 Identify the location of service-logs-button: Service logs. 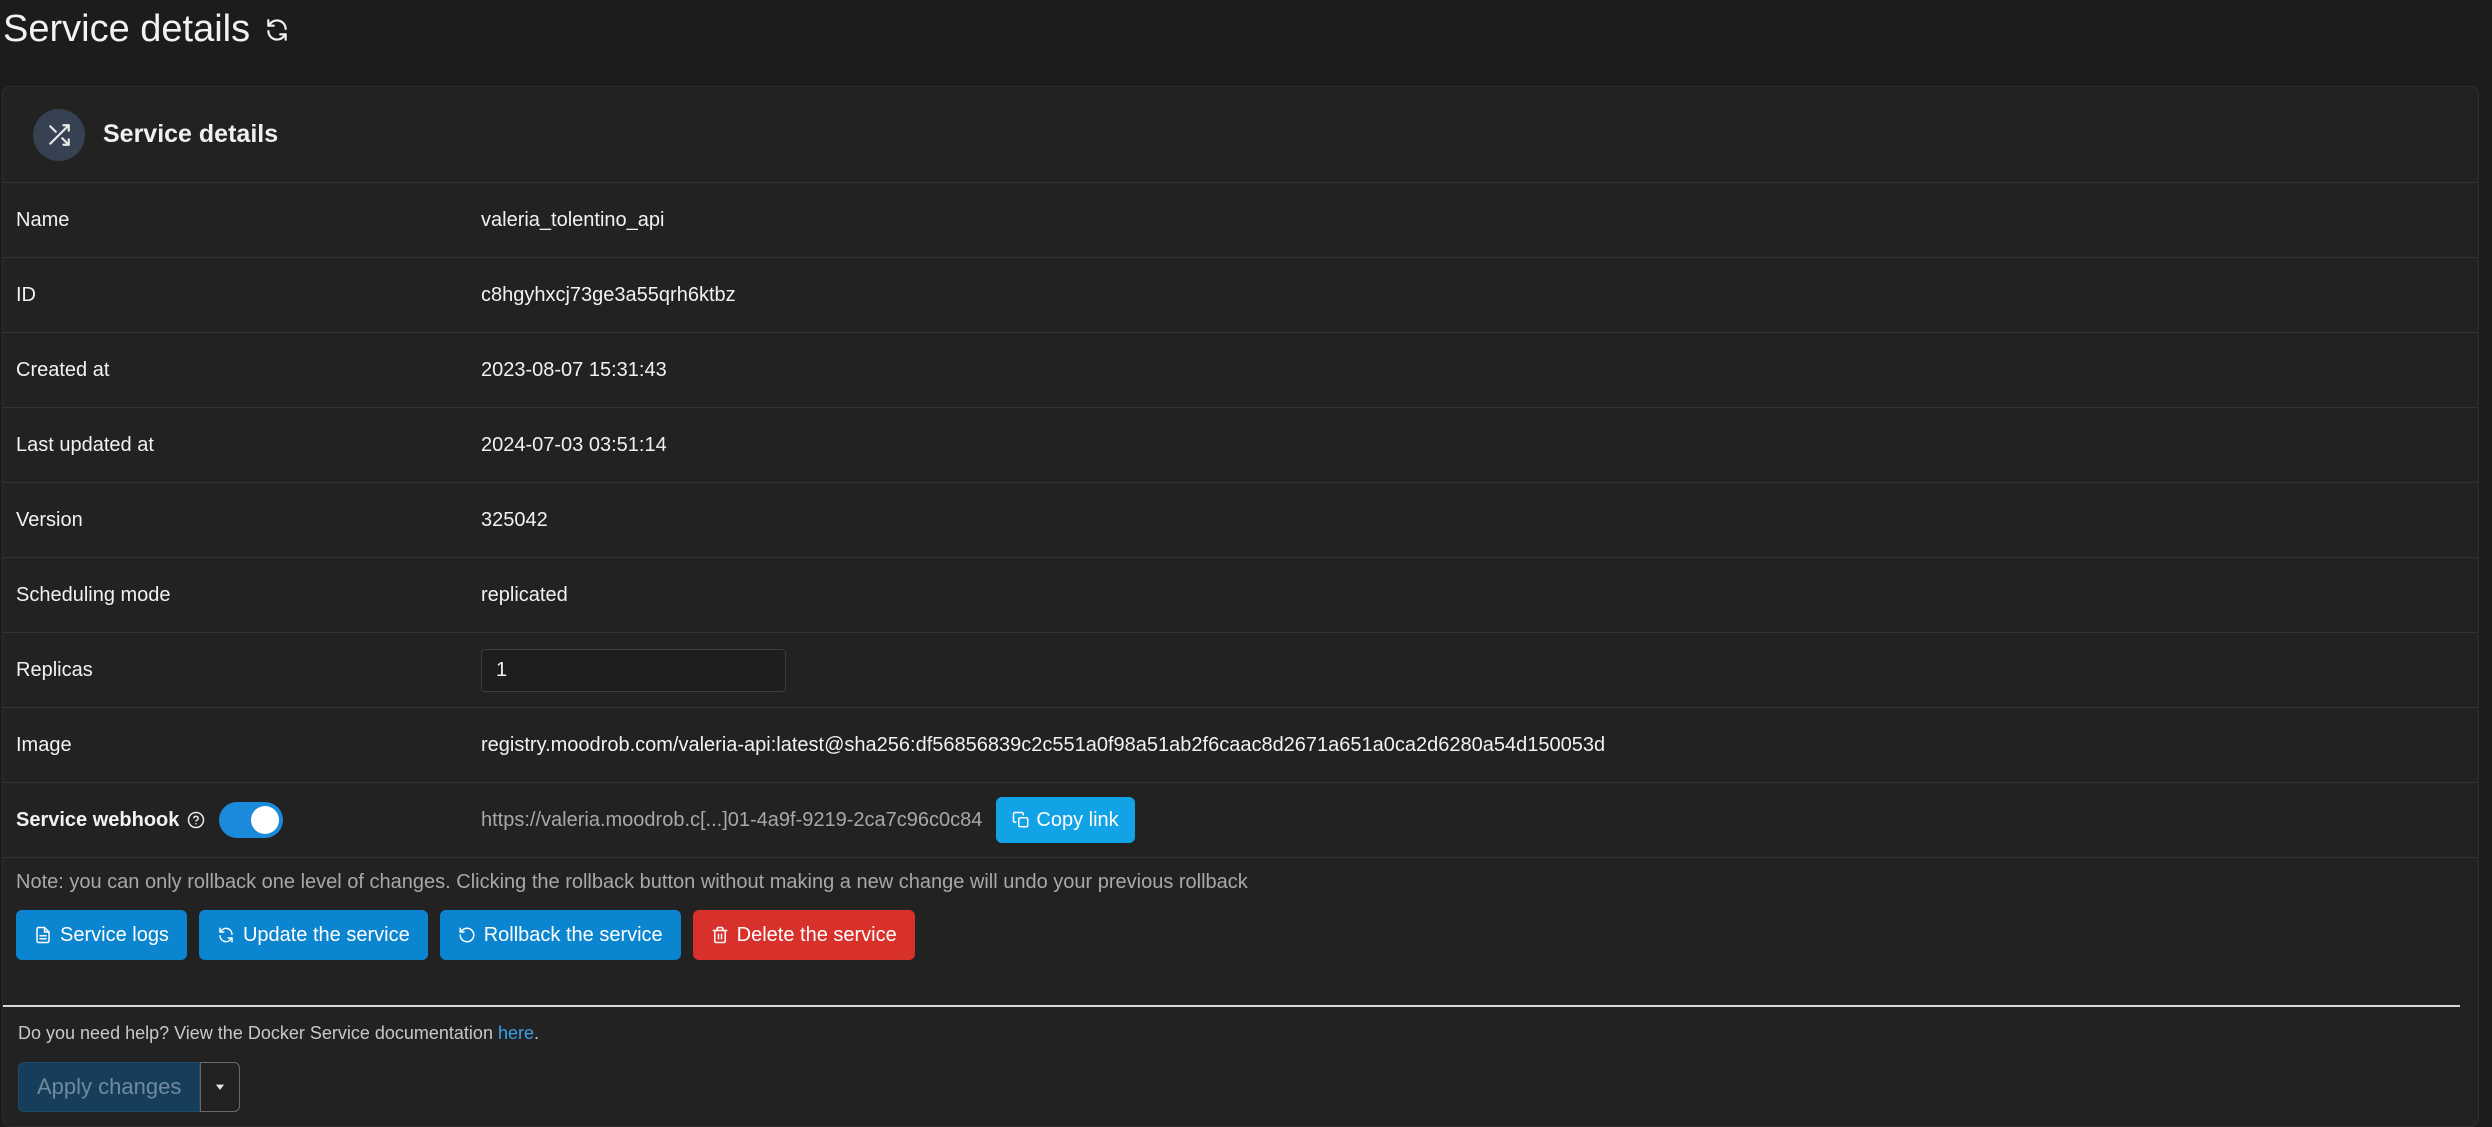
(101, 935).